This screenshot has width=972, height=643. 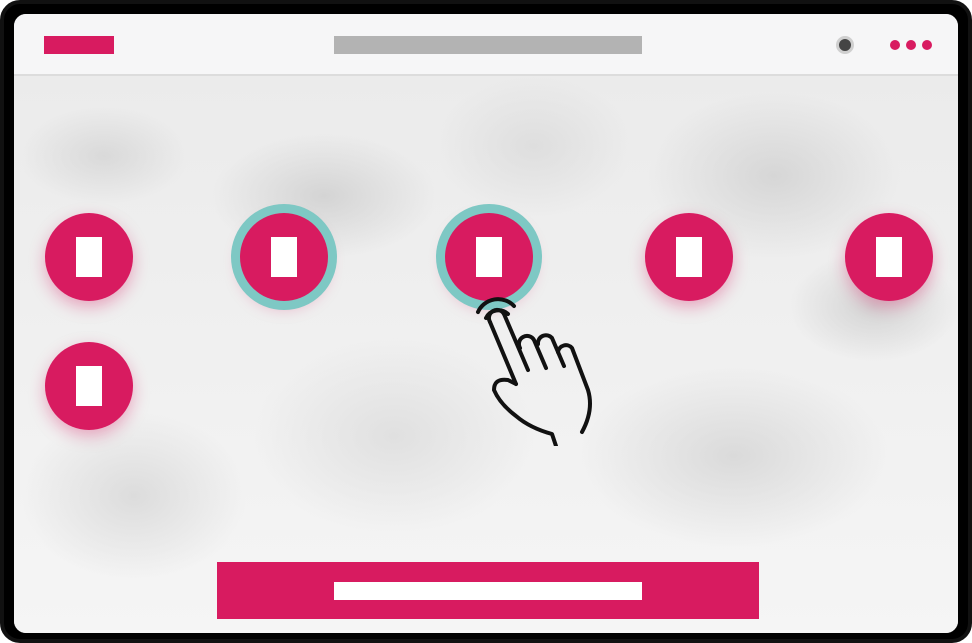 I want to click on top-bar, so click(x=486, y=45).